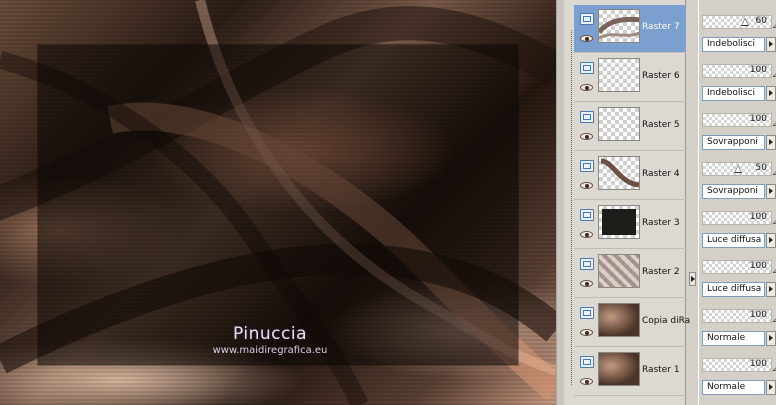  I want to click on watermark: Pinuccia www.maidiregrafica.eu, so click(270, 340).